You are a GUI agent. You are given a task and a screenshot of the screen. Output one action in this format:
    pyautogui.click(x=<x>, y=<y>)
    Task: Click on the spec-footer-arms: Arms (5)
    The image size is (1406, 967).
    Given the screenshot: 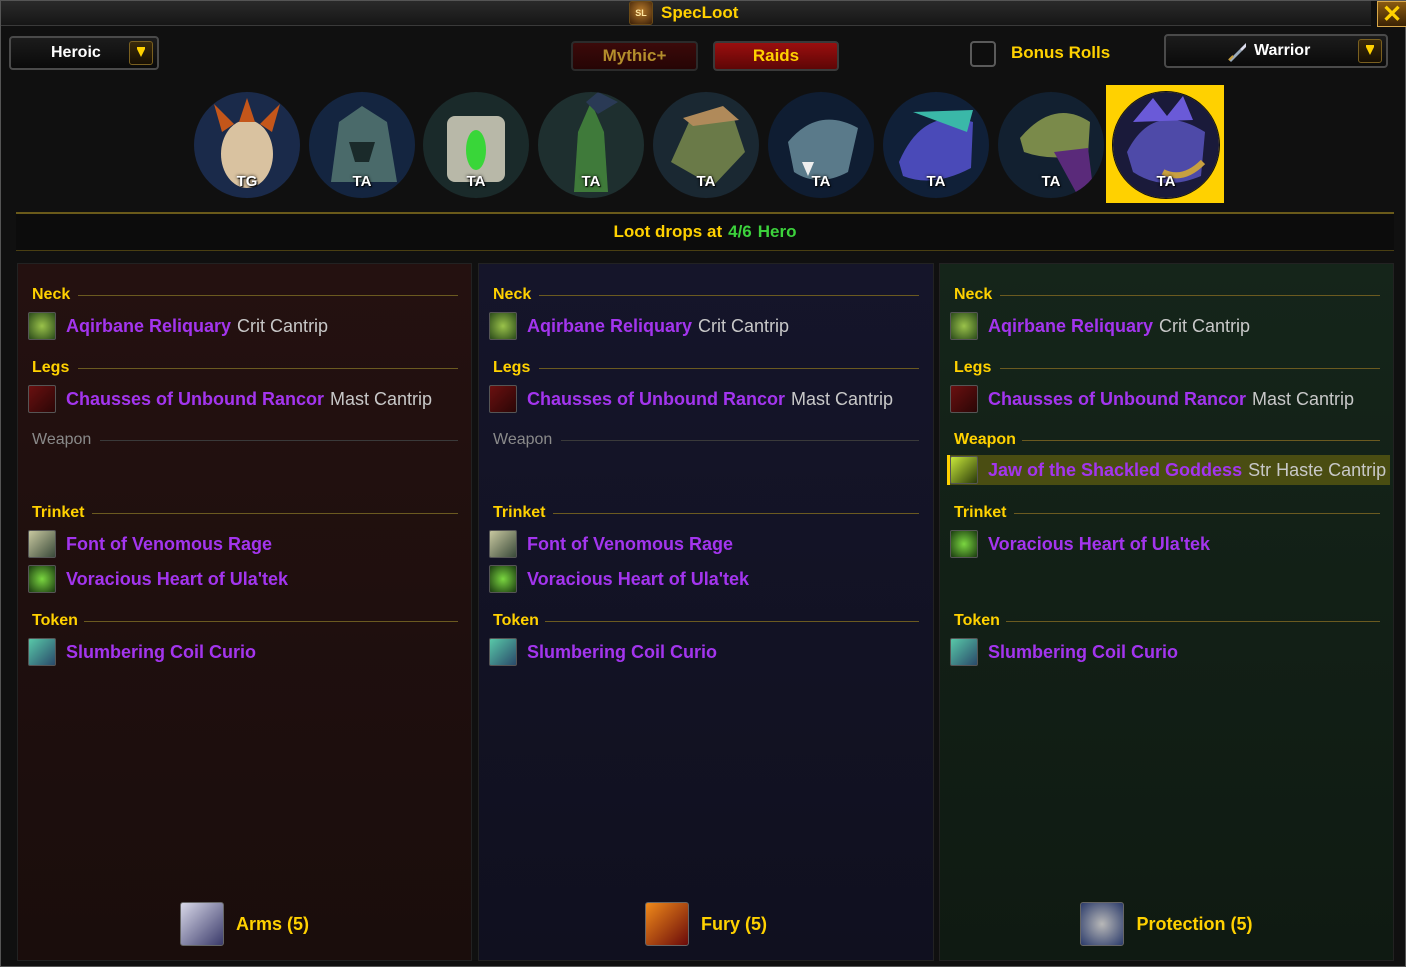 What is the action you would take?
    pyautogui.click(x=244, y=924)
    